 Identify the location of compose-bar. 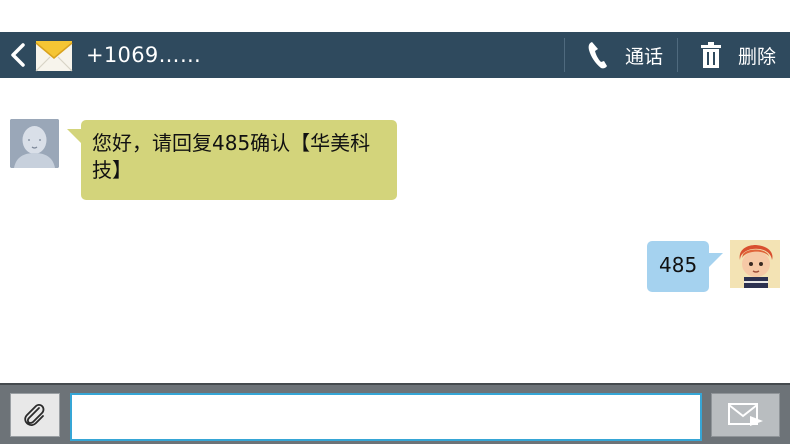
(395, 413).